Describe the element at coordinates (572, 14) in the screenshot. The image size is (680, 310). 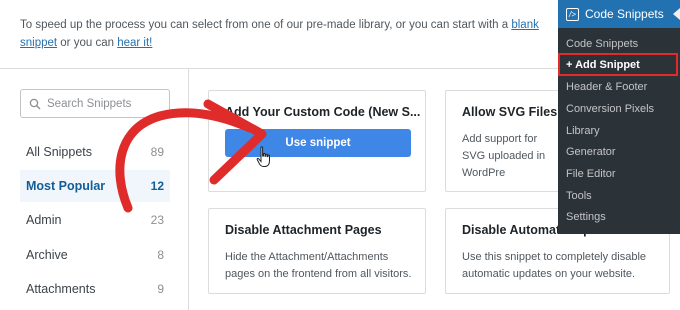
I see `code-snippets-logo-icon: />` at that location.